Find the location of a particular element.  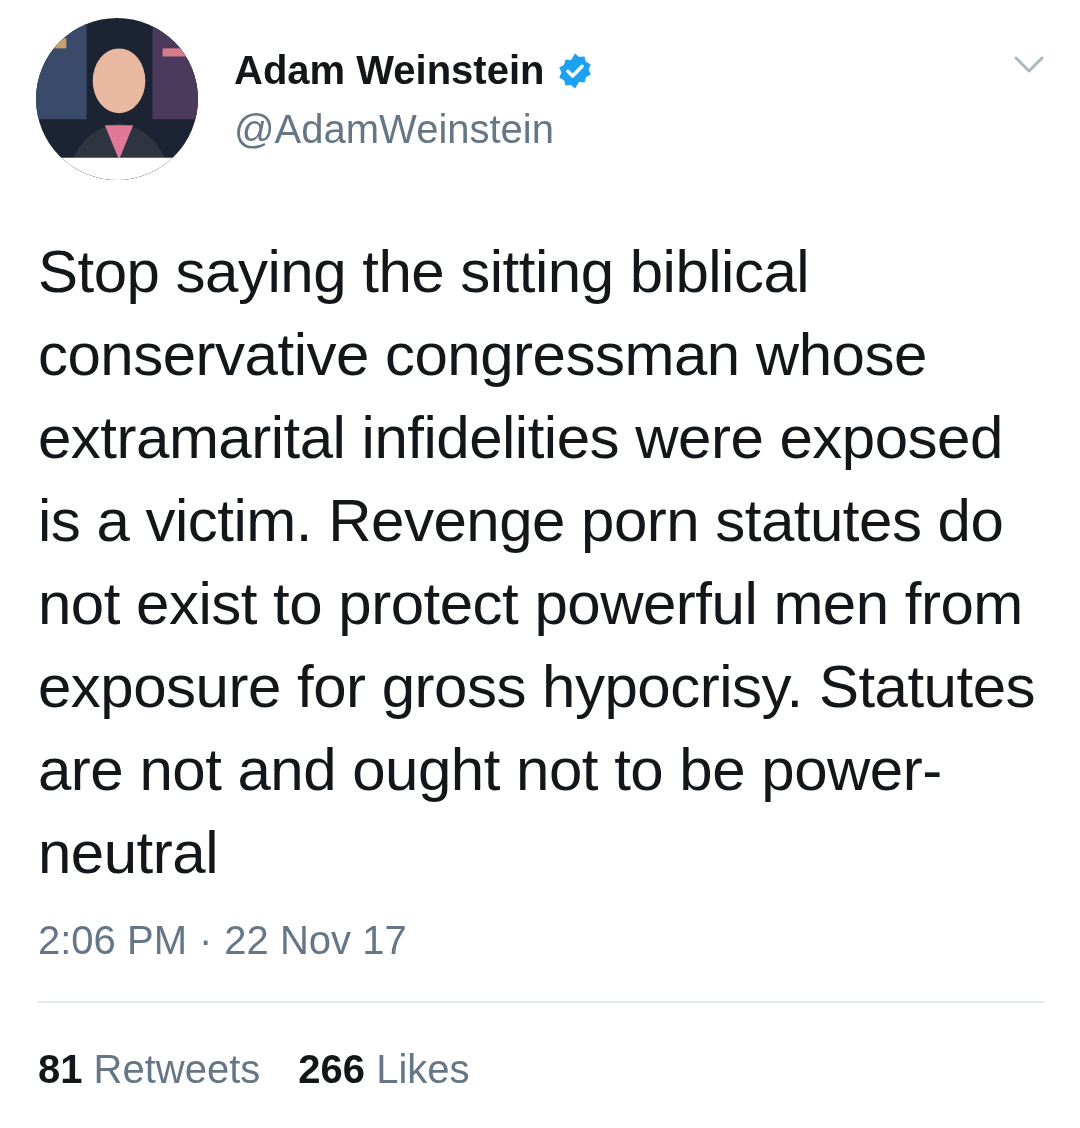

stat-count: 81 Retweets is located at coordinates (149, 1069).